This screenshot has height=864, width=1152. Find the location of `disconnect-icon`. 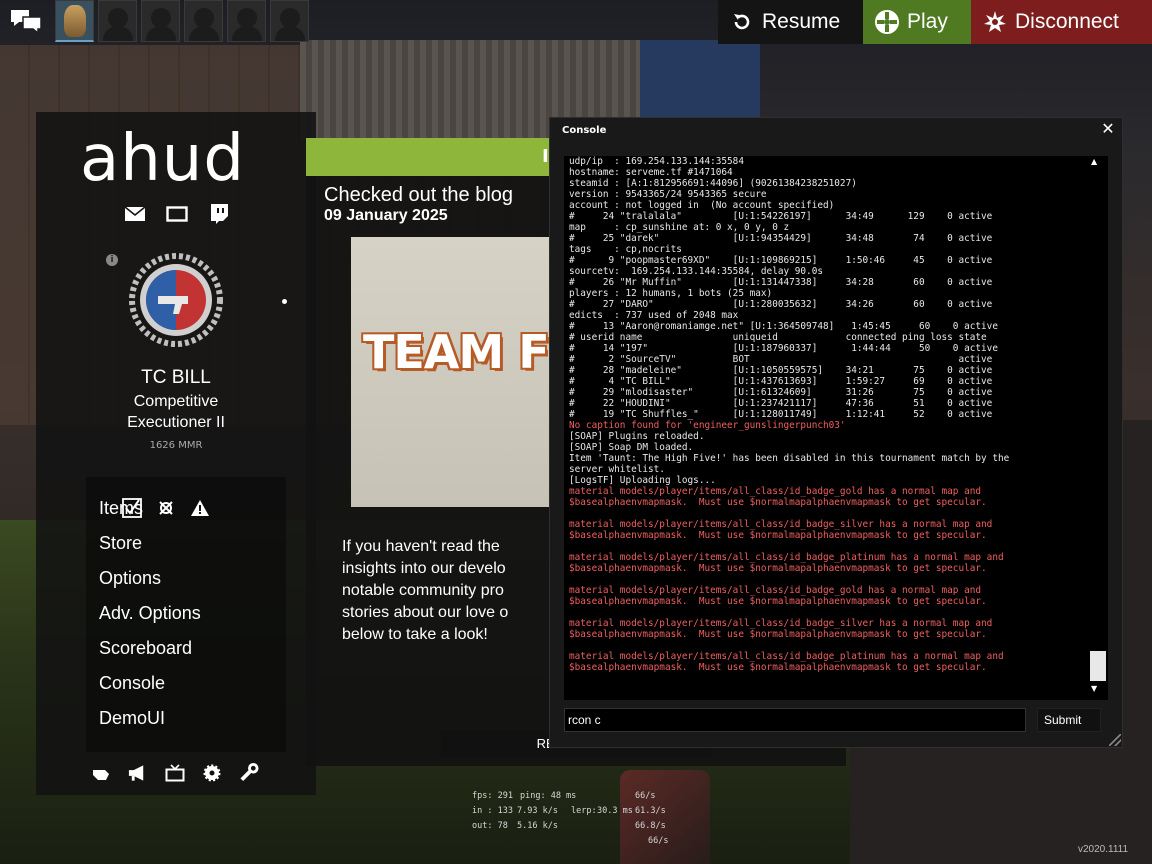

disconnect-icon is located at coordinates (995, 22).